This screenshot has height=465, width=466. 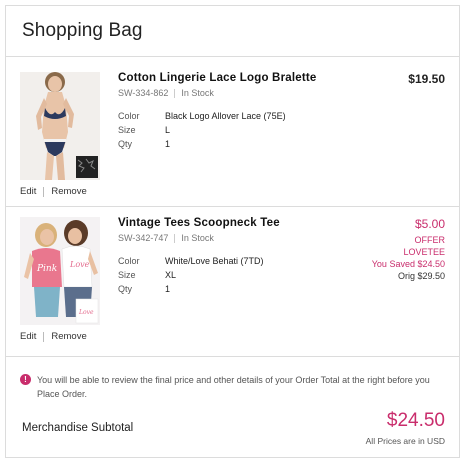 I want to click on attr-color: Color White/Love Behati (7TD), so click(x=218, y=261).